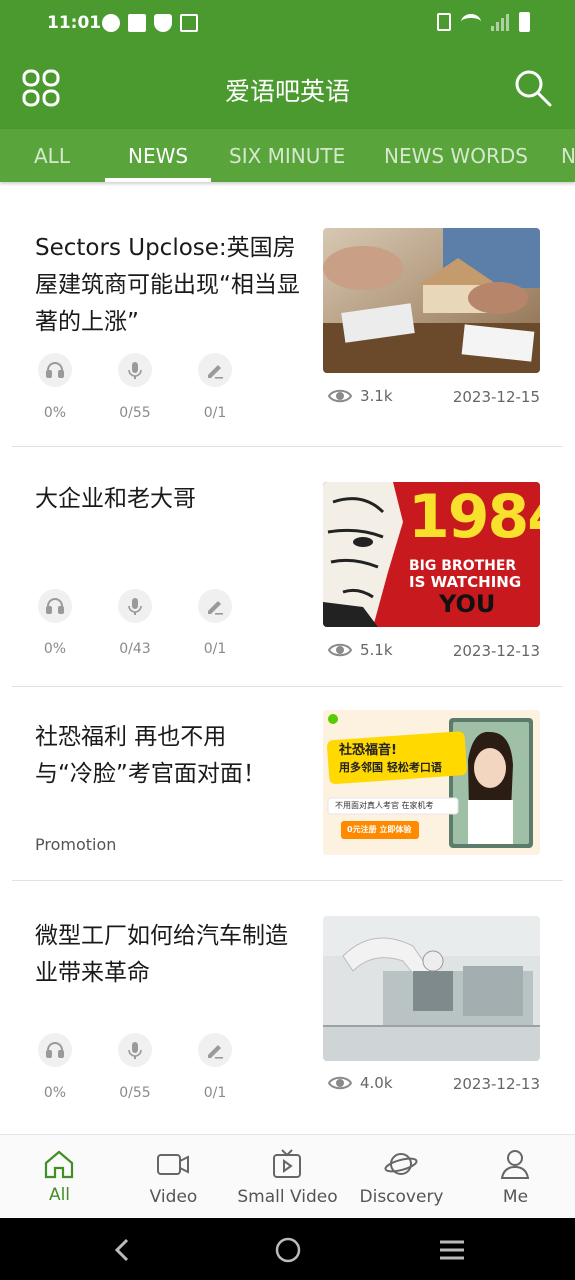  I want to click on status-time: 11:01, so click(74, 23).